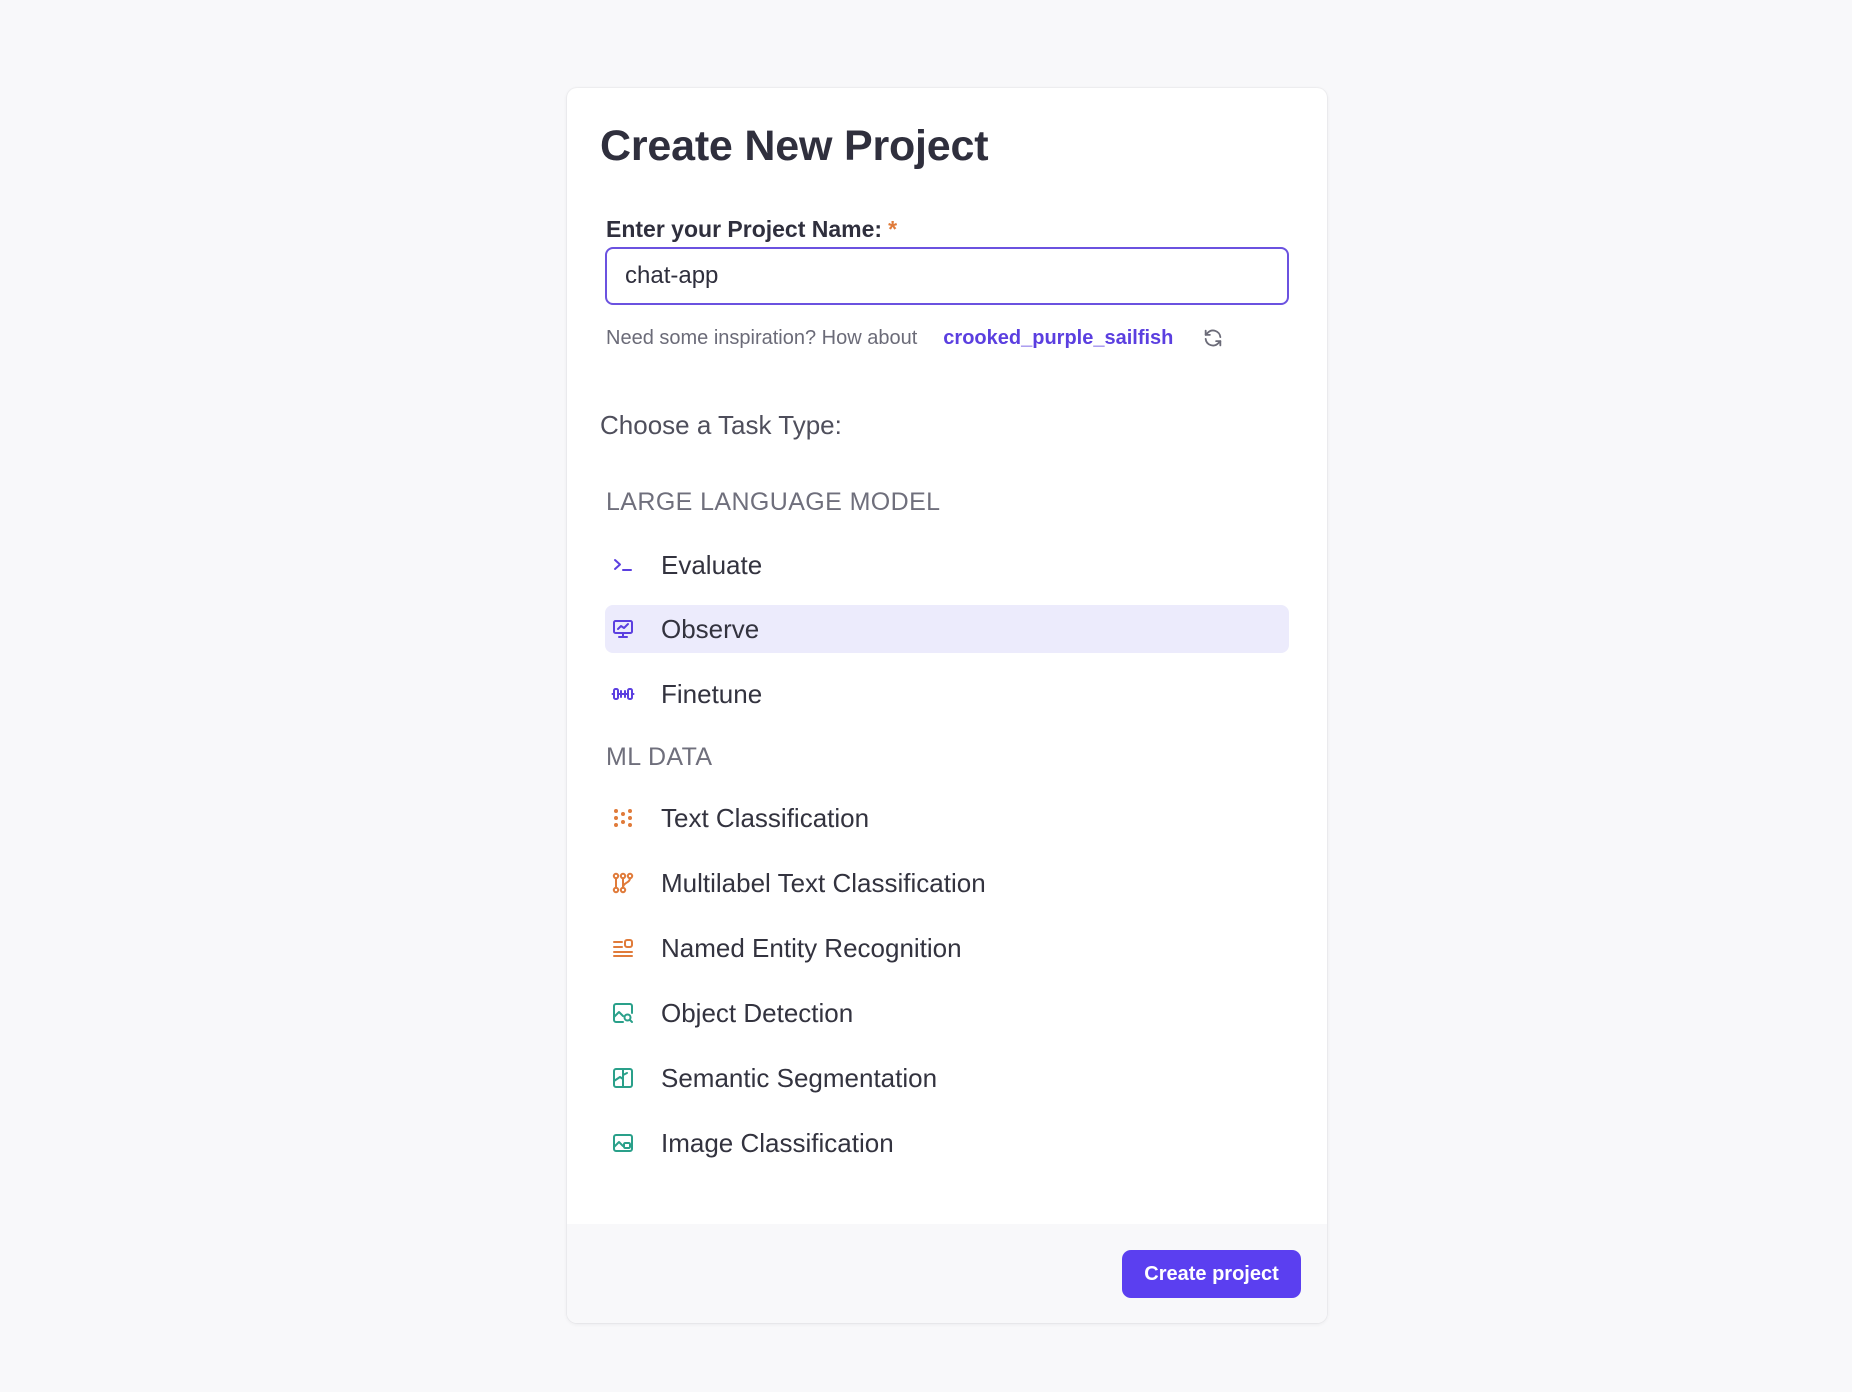 The height and width of the screenshot is (1392, 1852). I want to click on task-item-observe: Observe, so click(947, 629).